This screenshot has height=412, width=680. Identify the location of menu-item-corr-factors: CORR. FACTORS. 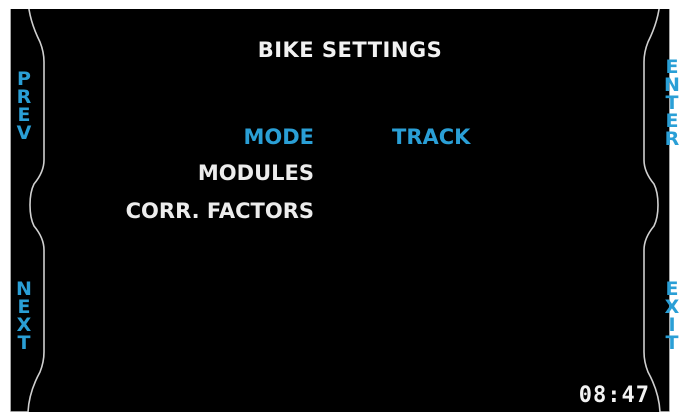
(220, 211).